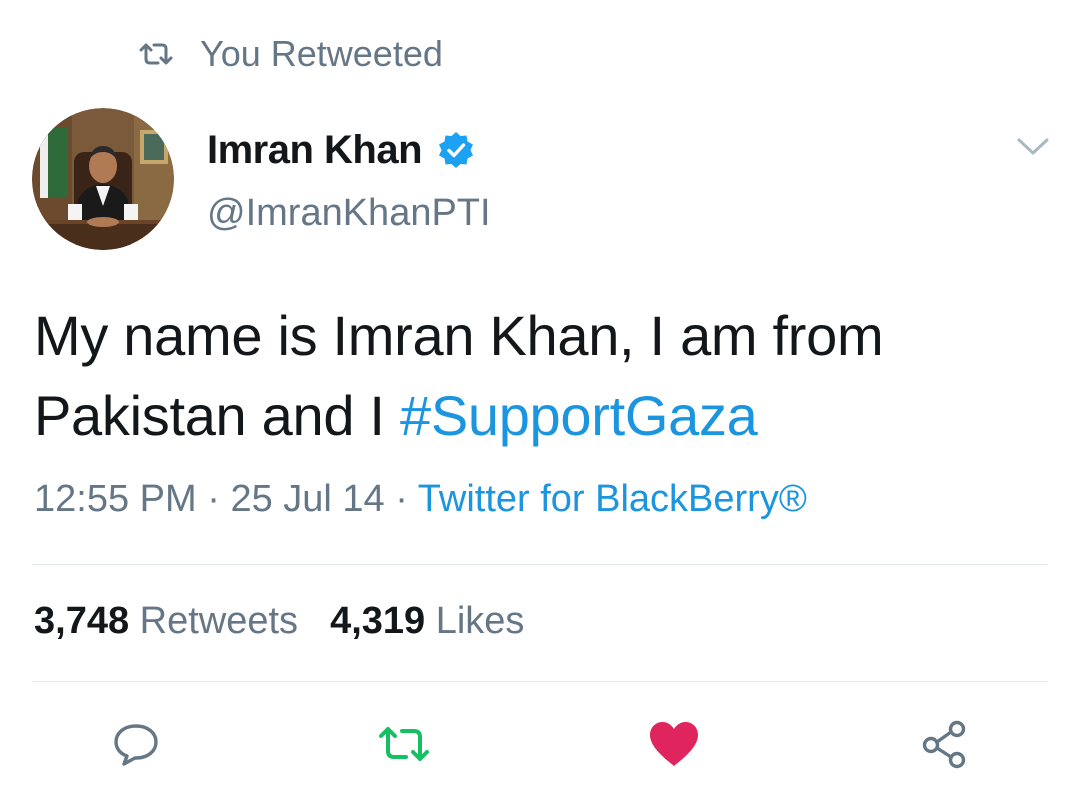 The height and width of the screenshot is (806, 1080). I want to click on heart-icon, so click(674, 744).